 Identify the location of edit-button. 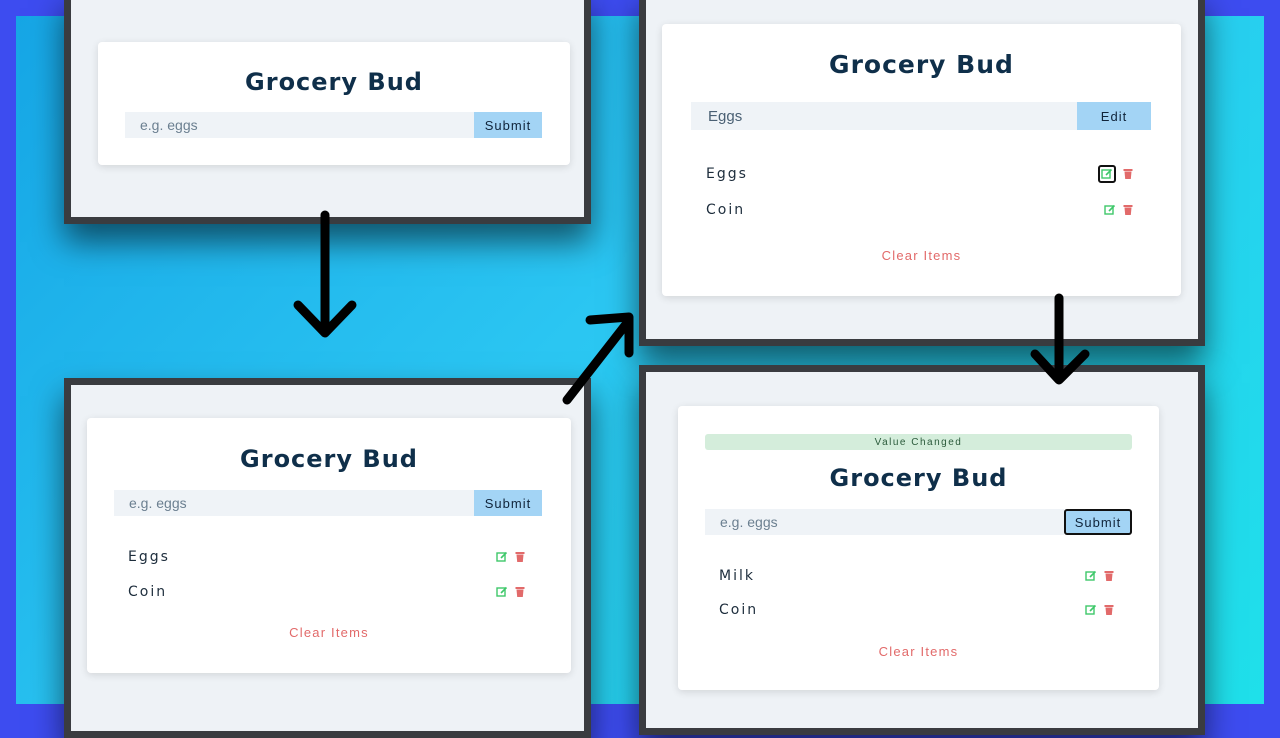
(1107, 174).